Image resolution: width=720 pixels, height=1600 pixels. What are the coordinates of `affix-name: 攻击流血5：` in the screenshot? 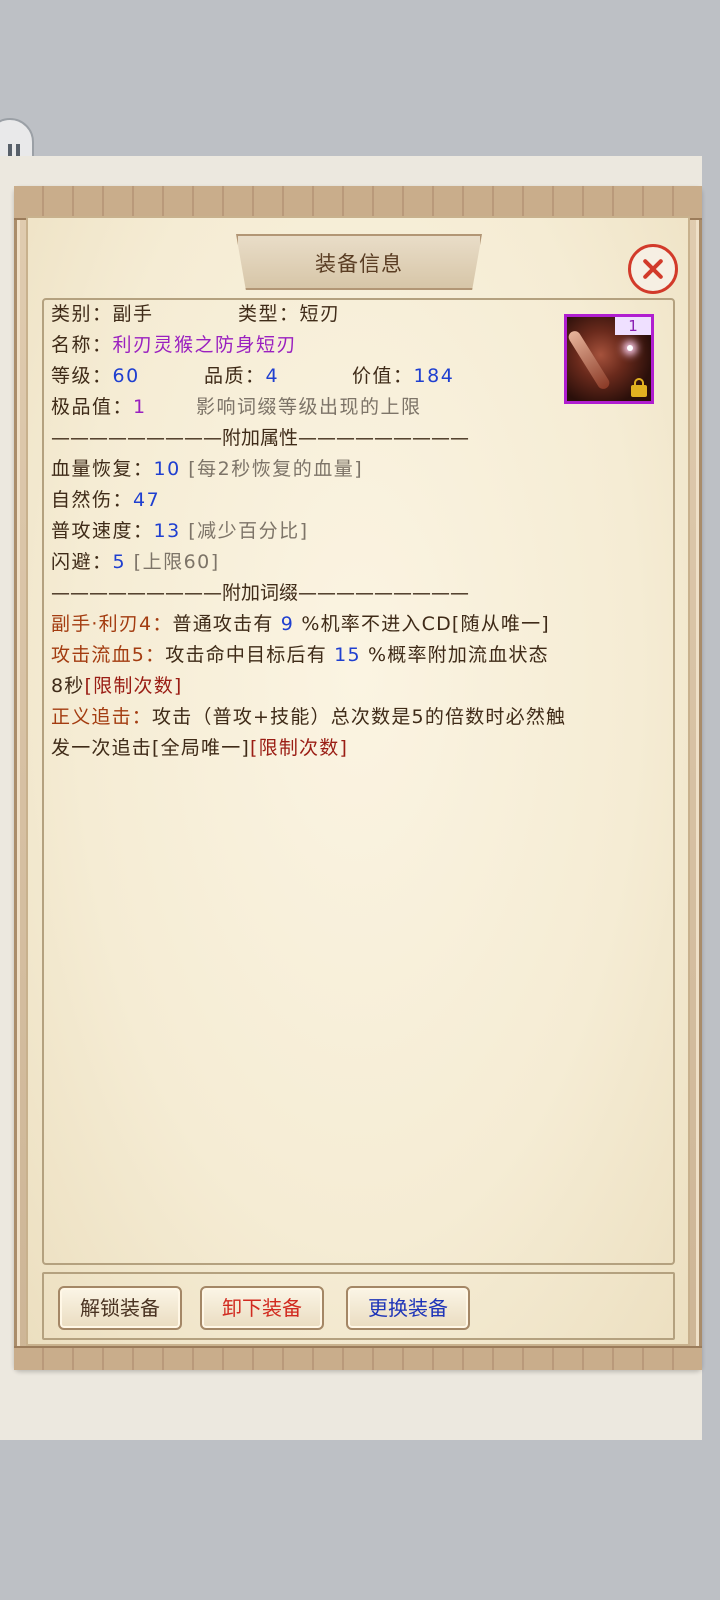 It's located at (108, 655).